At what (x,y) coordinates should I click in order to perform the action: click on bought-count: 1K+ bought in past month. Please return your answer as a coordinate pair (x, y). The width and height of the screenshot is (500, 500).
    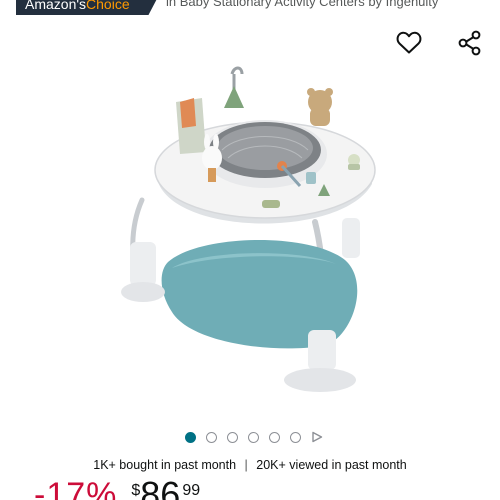
    Looking at the image, I should click on (165, 465).